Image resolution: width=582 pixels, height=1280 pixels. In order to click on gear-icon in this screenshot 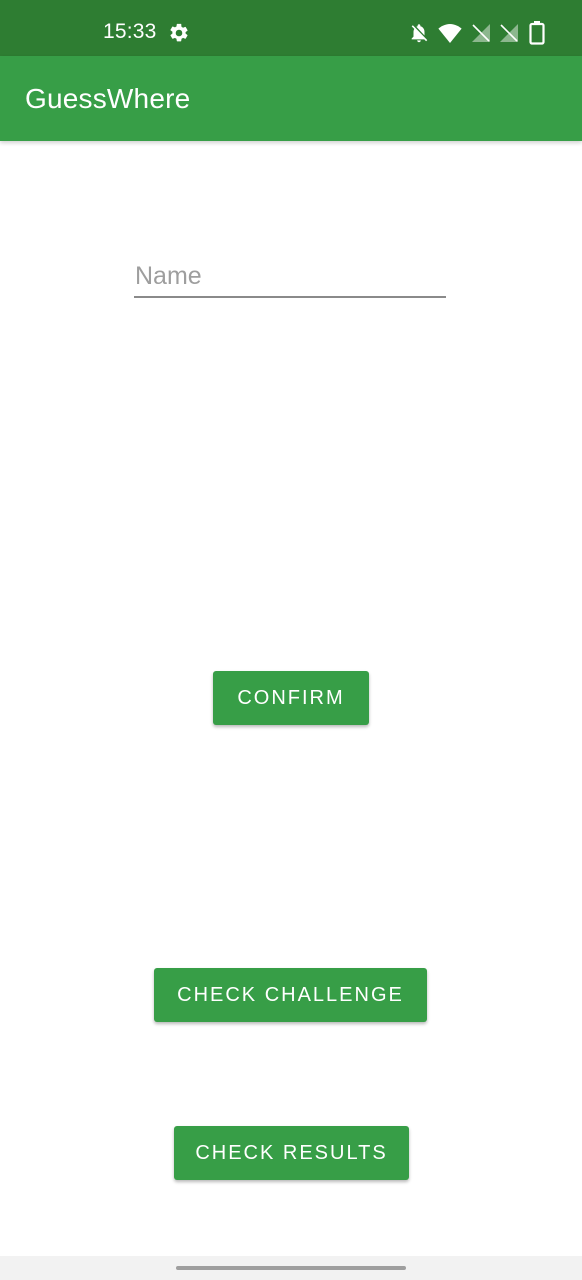, I will do `click(179, 32)`.